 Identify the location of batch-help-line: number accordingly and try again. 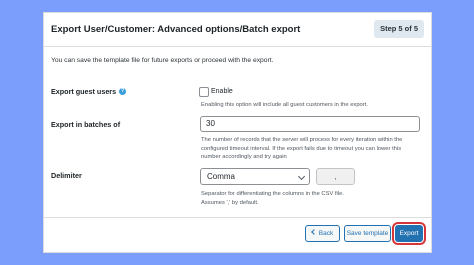
(244, 157).